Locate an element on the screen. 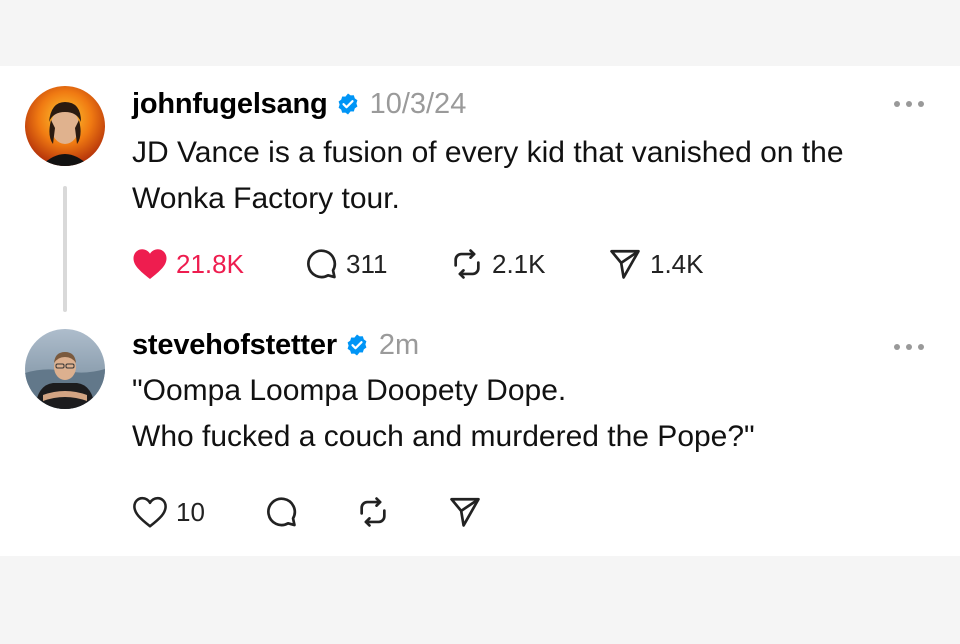  like-count: 10 is located at coordinates (190, 511).